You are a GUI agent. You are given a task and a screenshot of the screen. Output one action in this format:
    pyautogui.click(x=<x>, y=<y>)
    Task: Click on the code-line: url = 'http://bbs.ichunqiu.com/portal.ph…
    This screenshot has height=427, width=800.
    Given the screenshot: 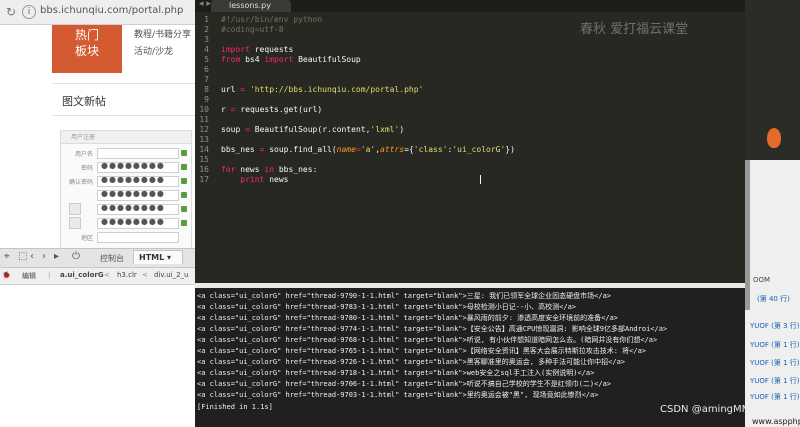 What is the action you would take?
    pyautogui.click(x=322, y=89)
    